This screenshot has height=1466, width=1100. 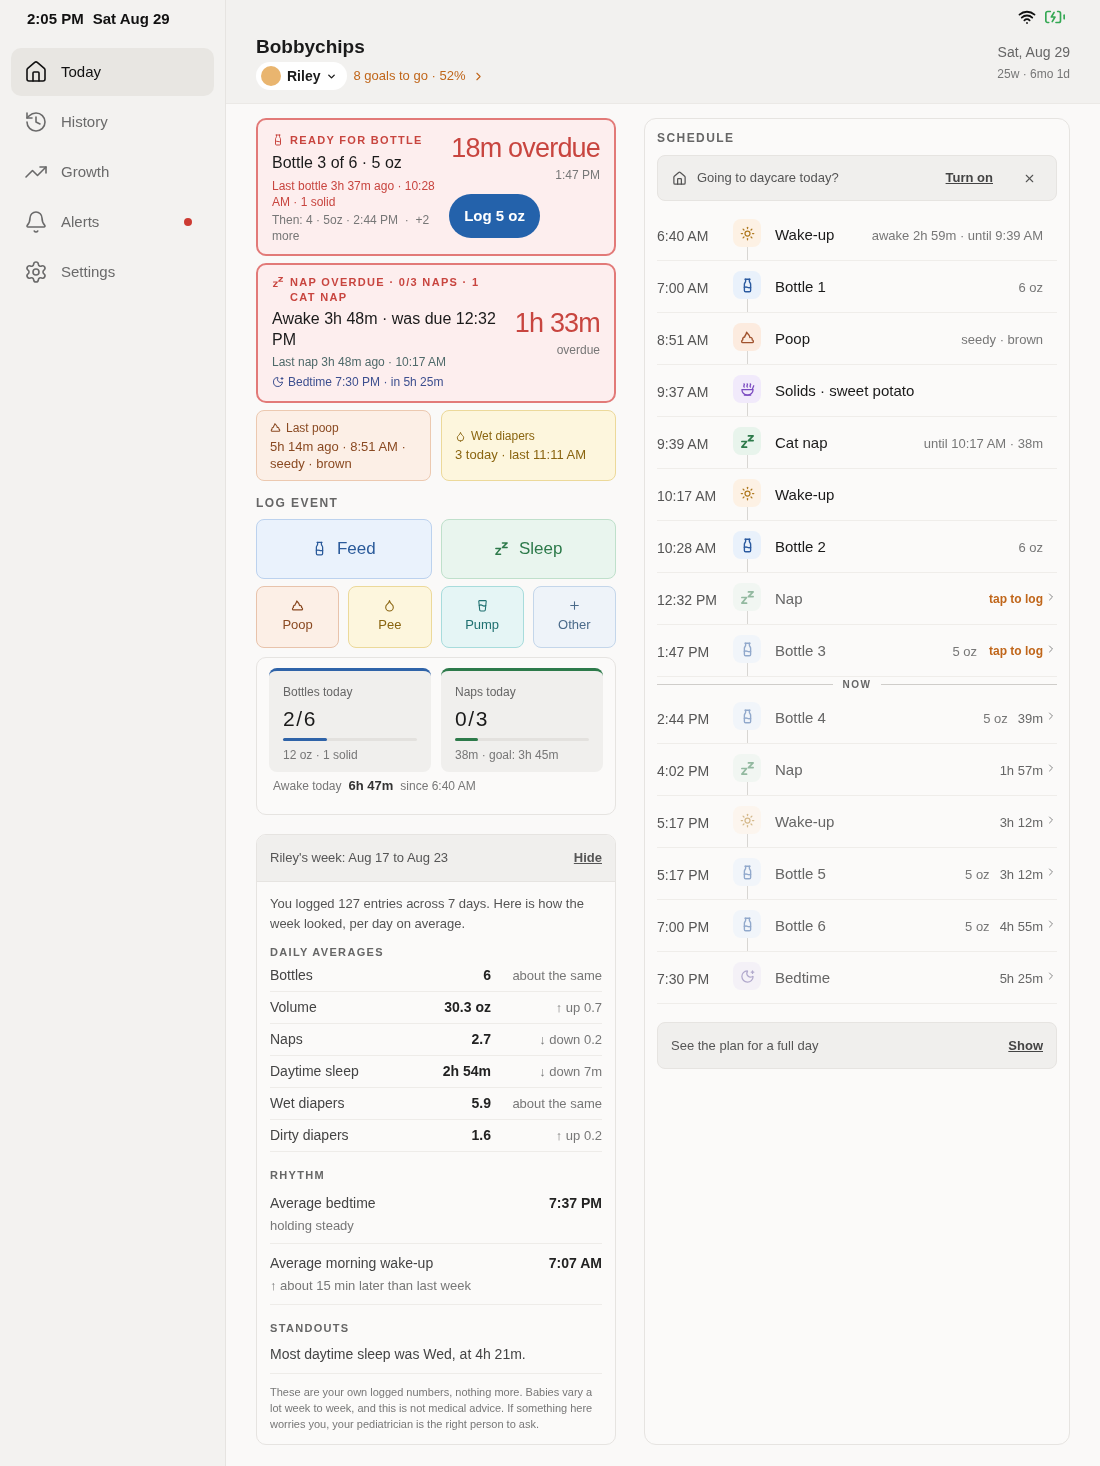 I want to click on schedule-row: 9:37 AM Solids · sweet potato, so click(x=857, y=391).